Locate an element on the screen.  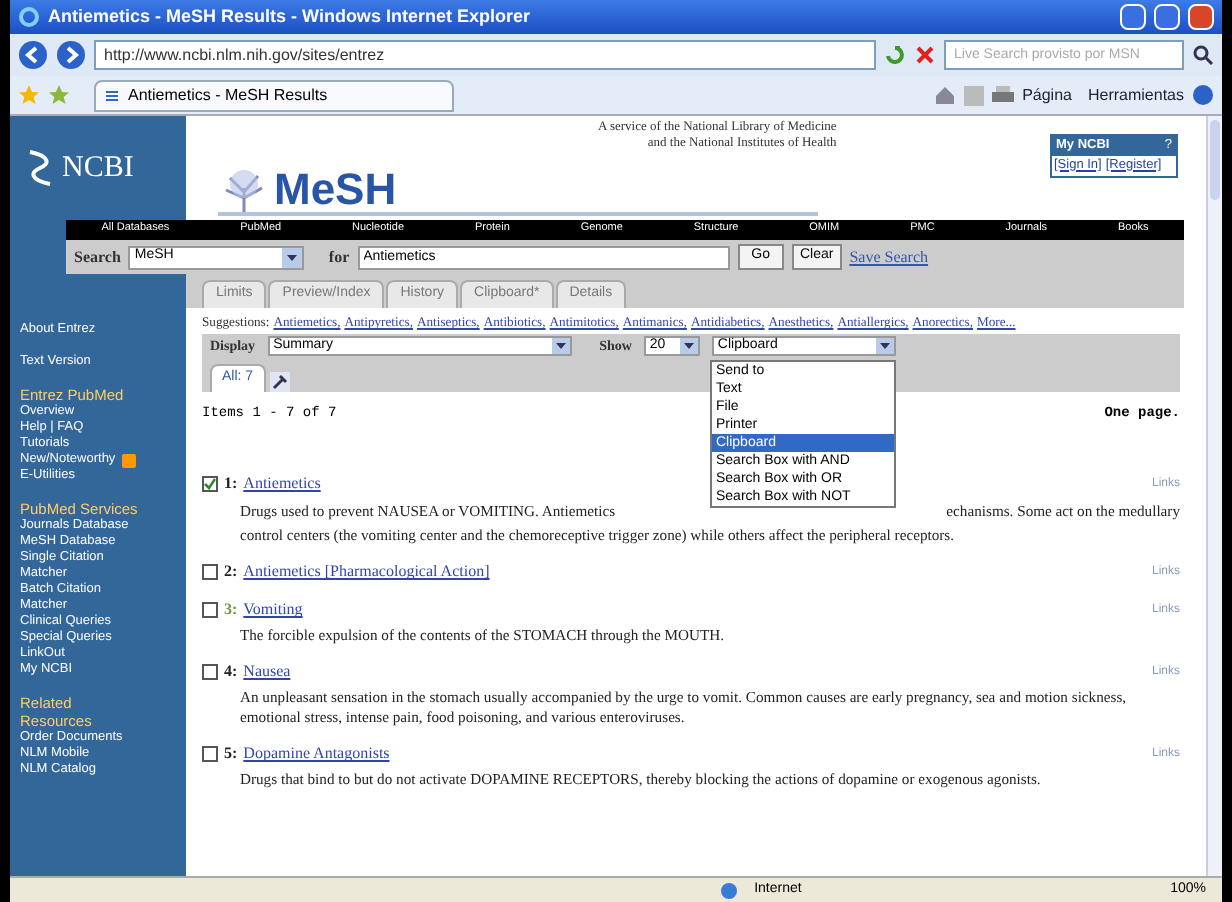
mesh-logo: MeSH is located at coordinates (335, 190).